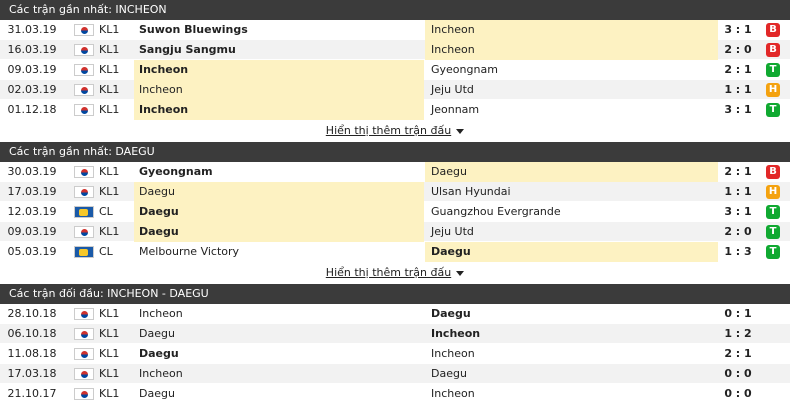  I want to click on match-date: 11.08.18, so click(32, 353).